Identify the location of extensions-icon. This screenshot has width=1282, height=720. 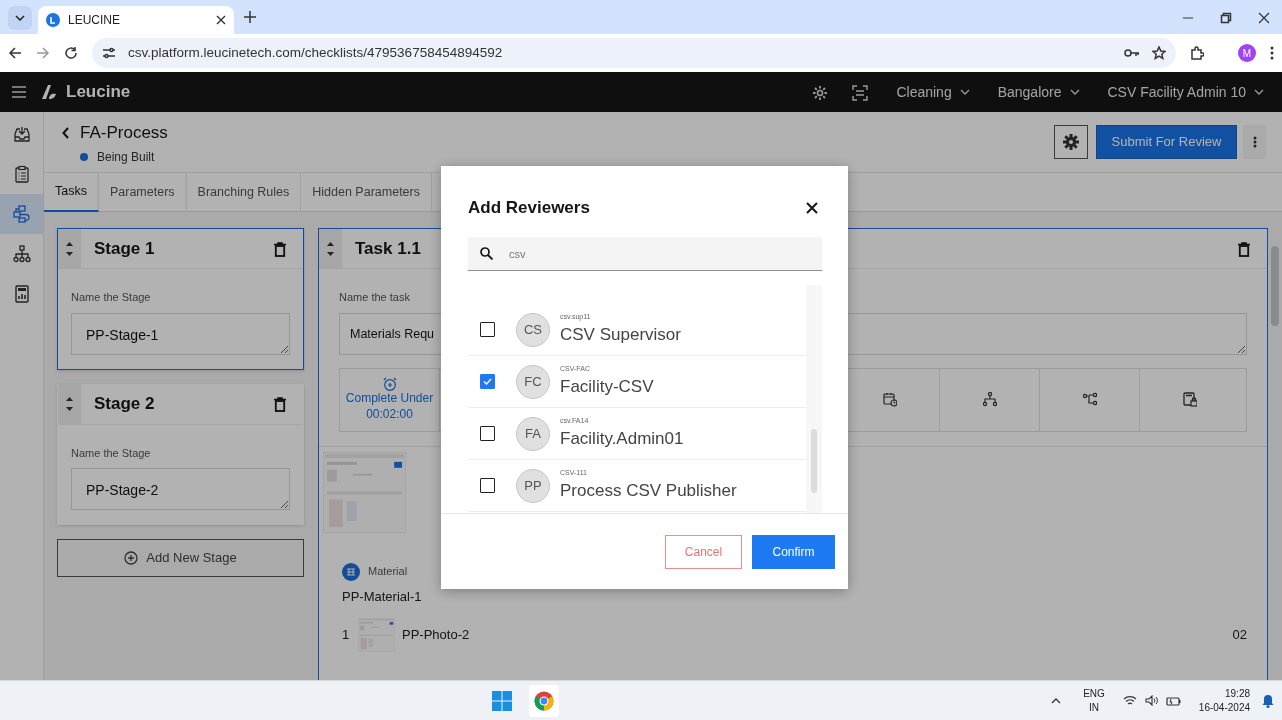
(1197, 53).